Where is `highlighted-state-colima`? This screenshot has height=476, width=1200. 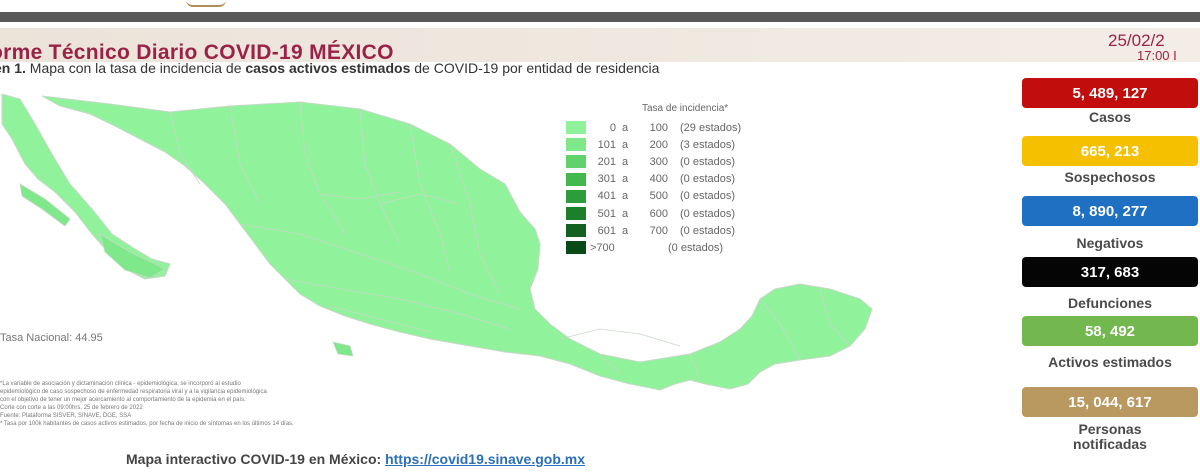 highlighted-state-colima is located at coordinates (343, 349).